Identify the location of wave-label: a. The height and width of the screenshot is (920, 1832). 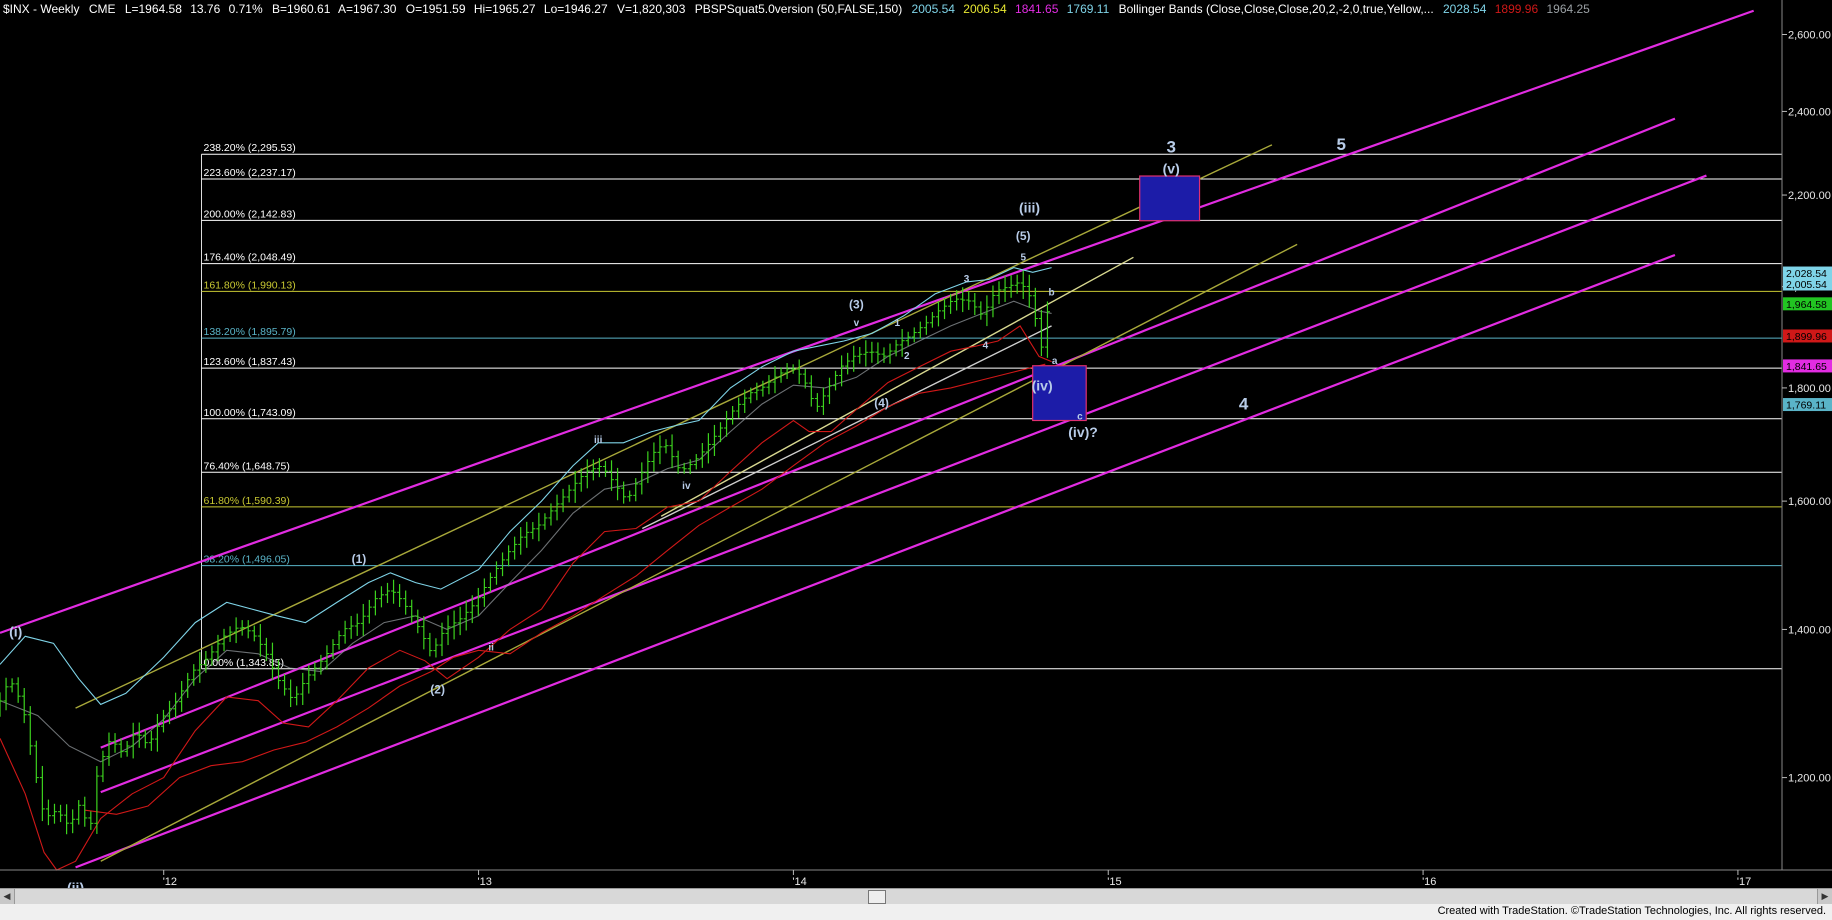
(1055, 361).